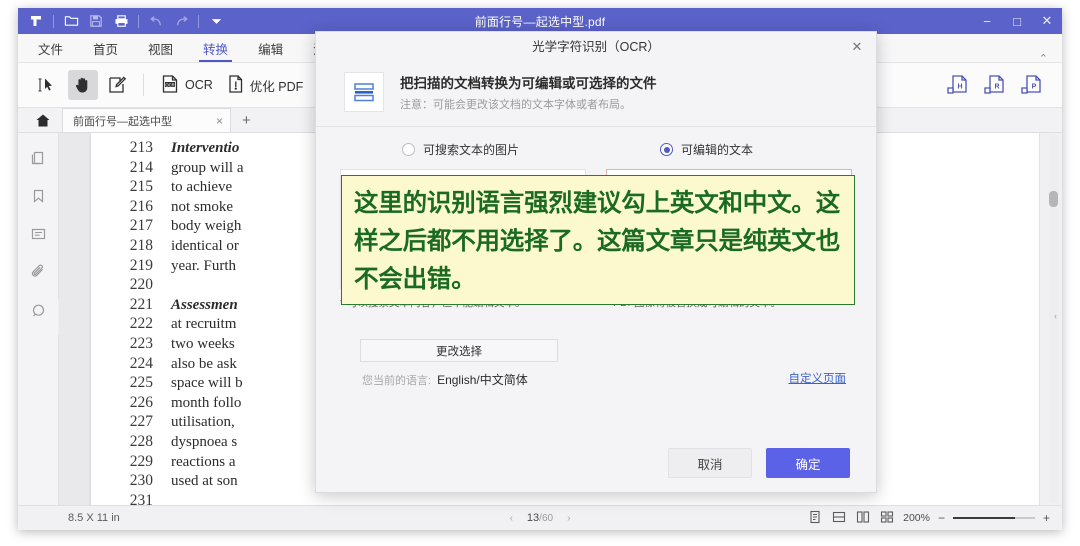  I want to click on line-number: 229, so click(141, 461).